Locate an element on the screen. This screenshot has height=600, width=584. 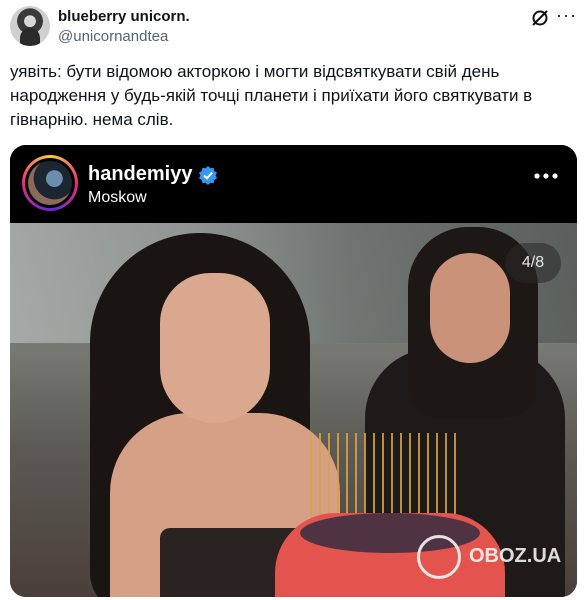
more-horizontal-icon: ··· is located at coordinates (566, 17).